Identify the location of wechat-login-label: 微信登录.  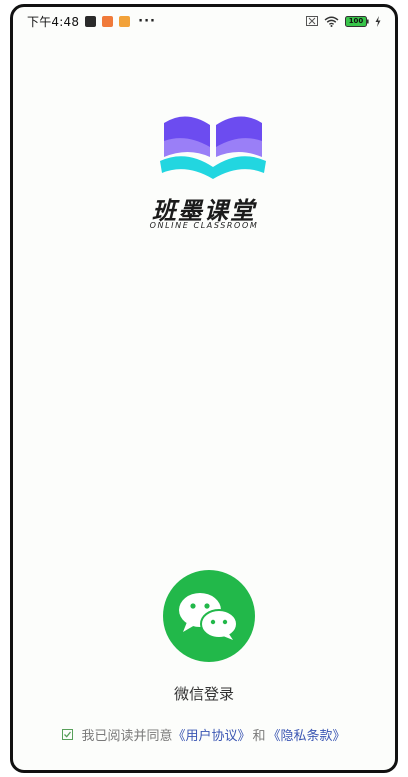
(204, 693).